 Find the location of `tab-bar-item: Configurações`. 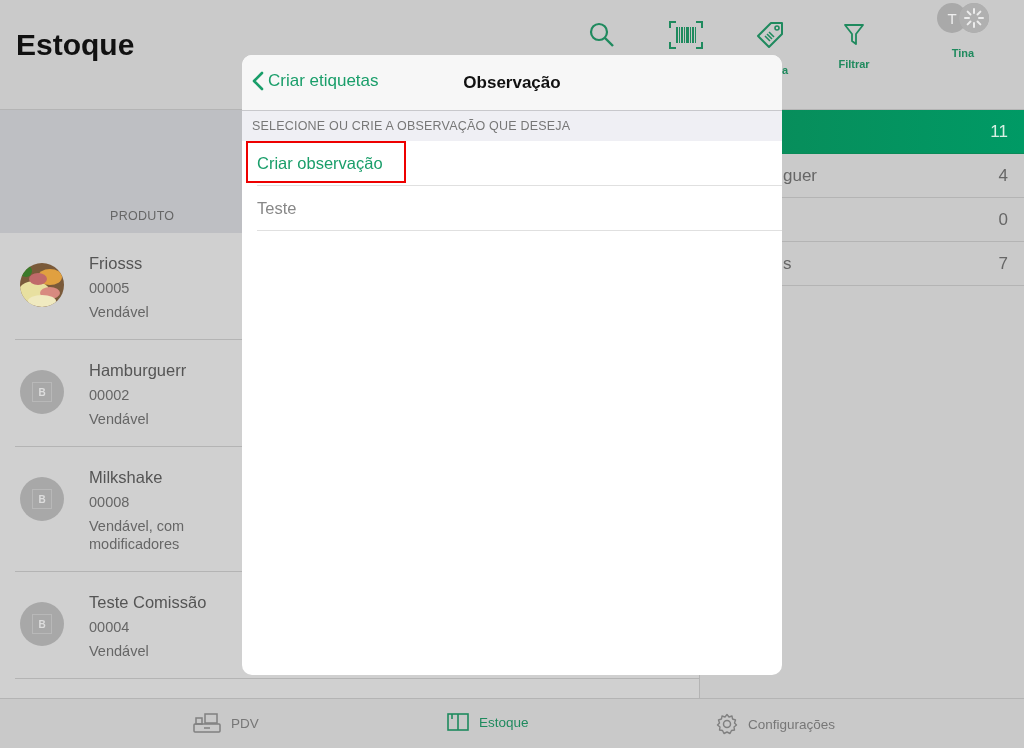

tab-bar-item: Configurações is located at coordinates (776, 724).